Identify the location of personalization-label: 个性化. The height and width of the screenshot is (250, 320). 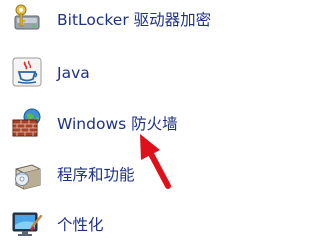
(80, 225).